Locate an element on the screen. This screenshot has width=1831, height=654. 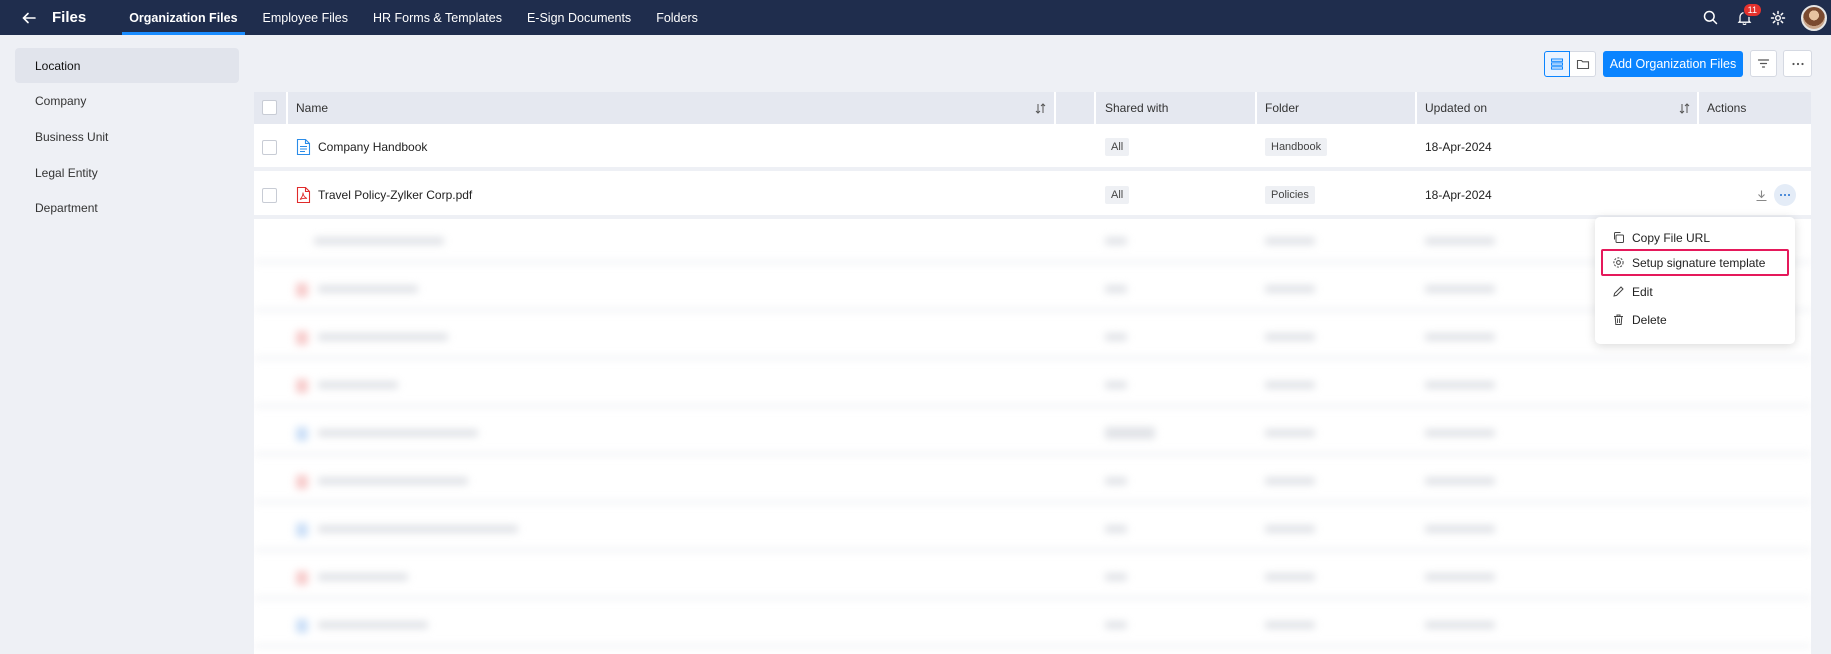
header-actions: Actions is located at coordinates (1727, 108).